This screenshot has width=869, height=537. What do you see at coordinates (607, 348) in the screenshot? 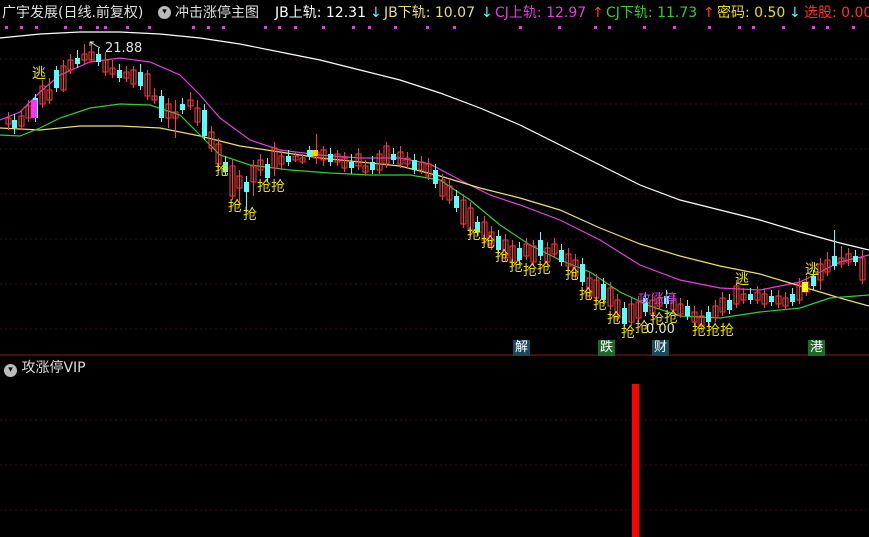
I see `tag-die: 跌` at bounding box center [607, 348].